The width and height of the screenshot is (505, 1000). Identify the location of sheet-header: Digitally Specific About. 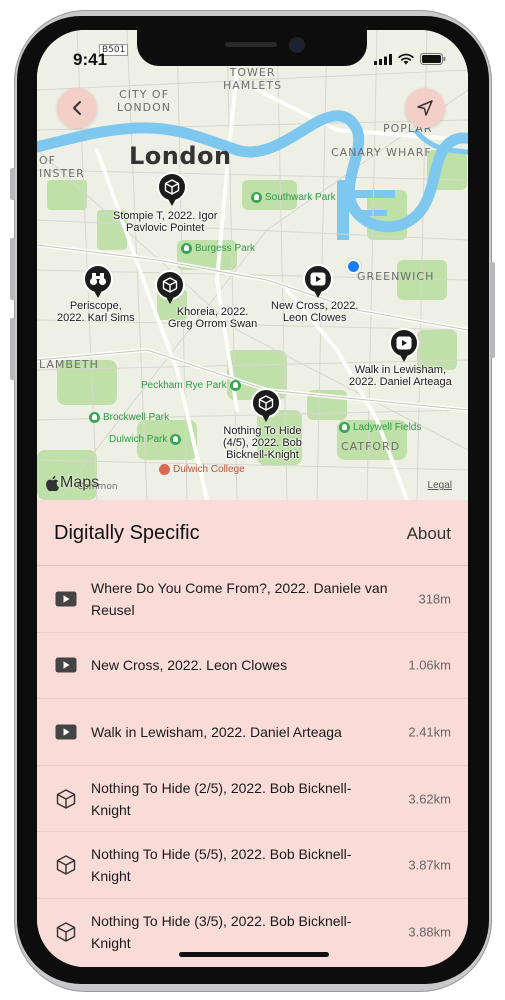
(252, 533).